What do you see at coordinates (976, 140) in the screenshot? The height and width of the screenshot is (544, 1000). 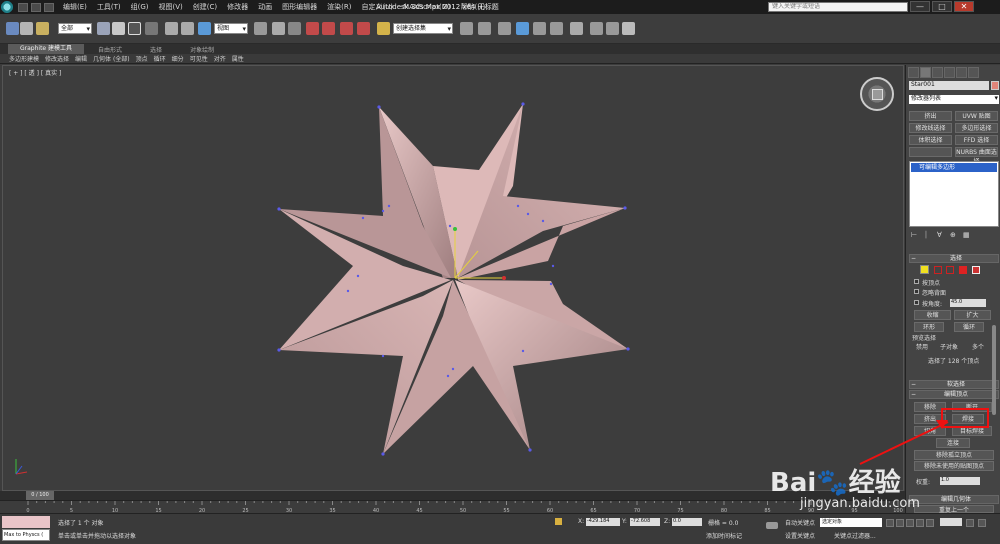 I see `modifier-ffd-select-button: FFD 选择` at bounding box center [976, 140].